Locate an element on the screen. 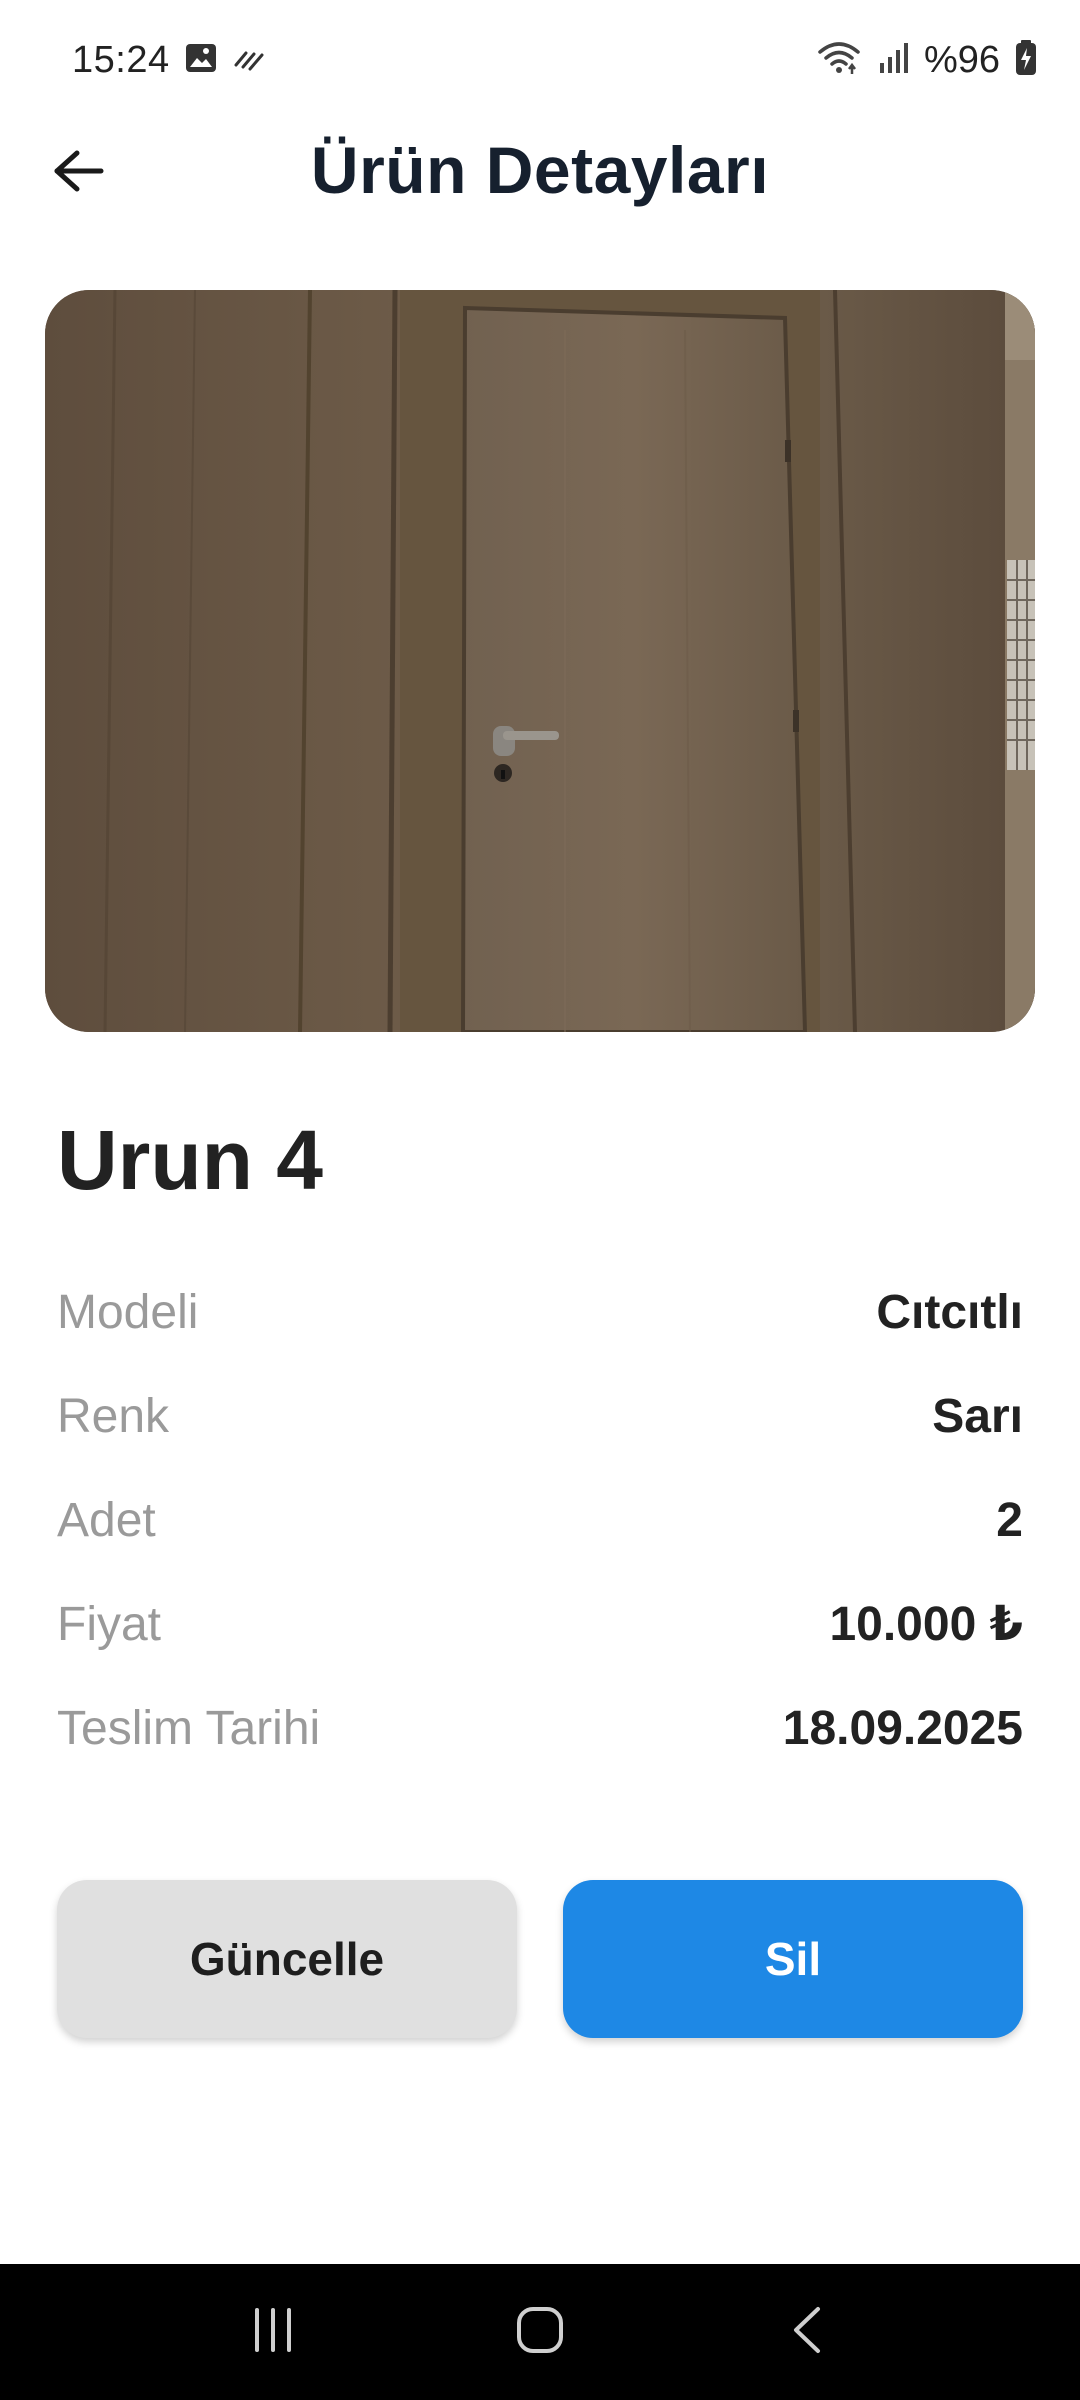  home-icon is located at coordinates (540, 2332).